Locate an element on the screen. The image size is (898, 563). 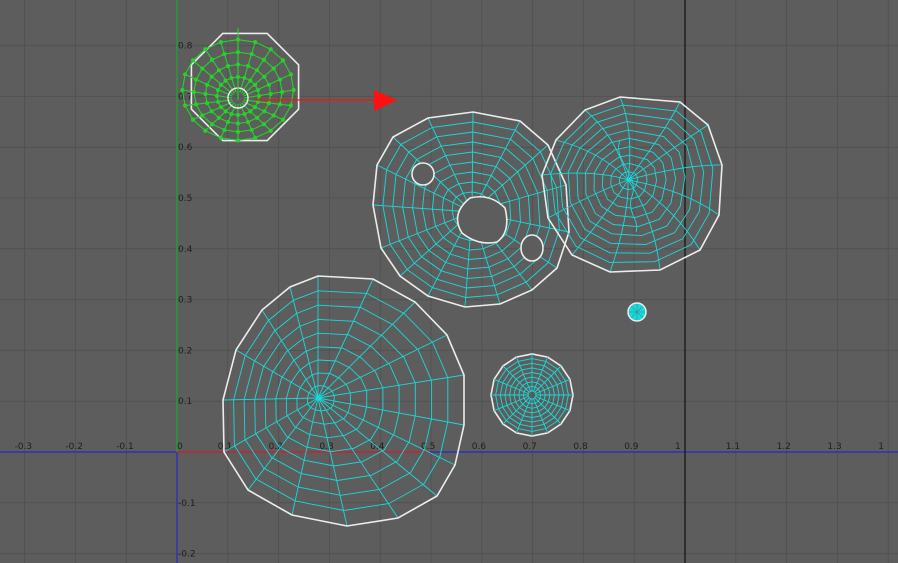
u-tick-label: 1.2 is located at coordinates (784, 447).